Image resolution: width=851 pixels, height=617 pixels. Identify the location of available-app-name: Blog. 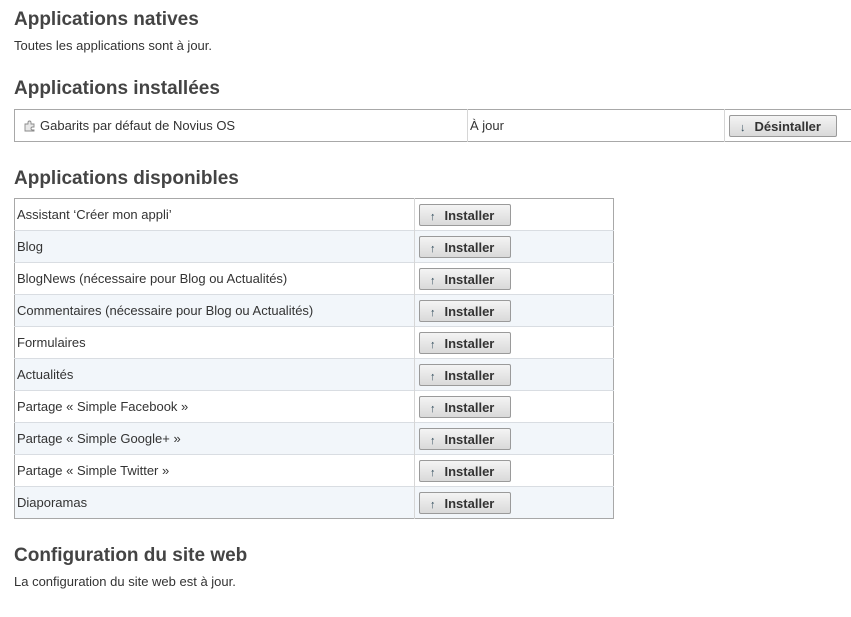
(214, 246).